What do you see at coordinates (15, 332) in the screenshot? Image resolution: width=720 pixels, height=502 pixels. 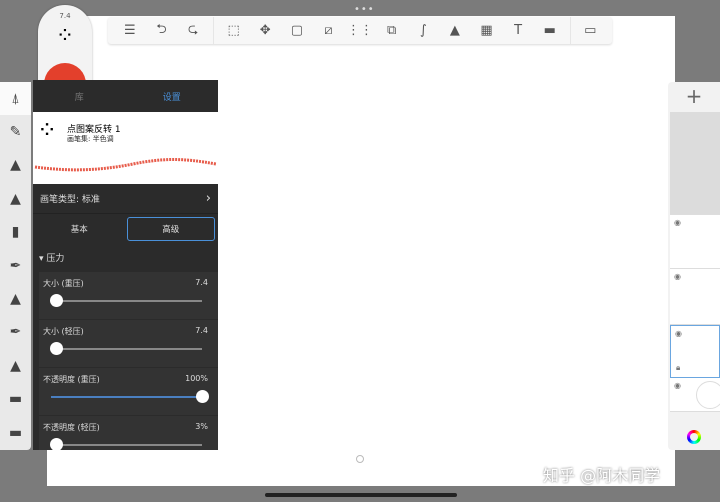 I see `fountain-pen-tool: ✒` at bounding box center [15, 332].